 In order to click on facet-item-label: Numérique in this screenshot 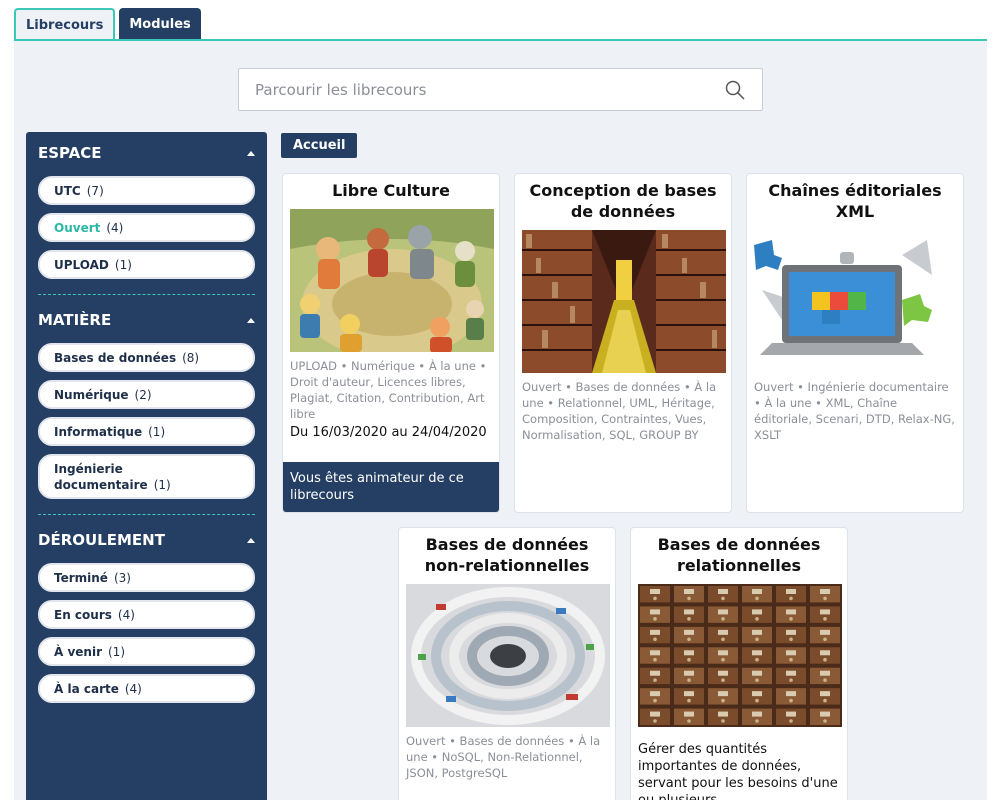, I will do `click(91, 394)`.